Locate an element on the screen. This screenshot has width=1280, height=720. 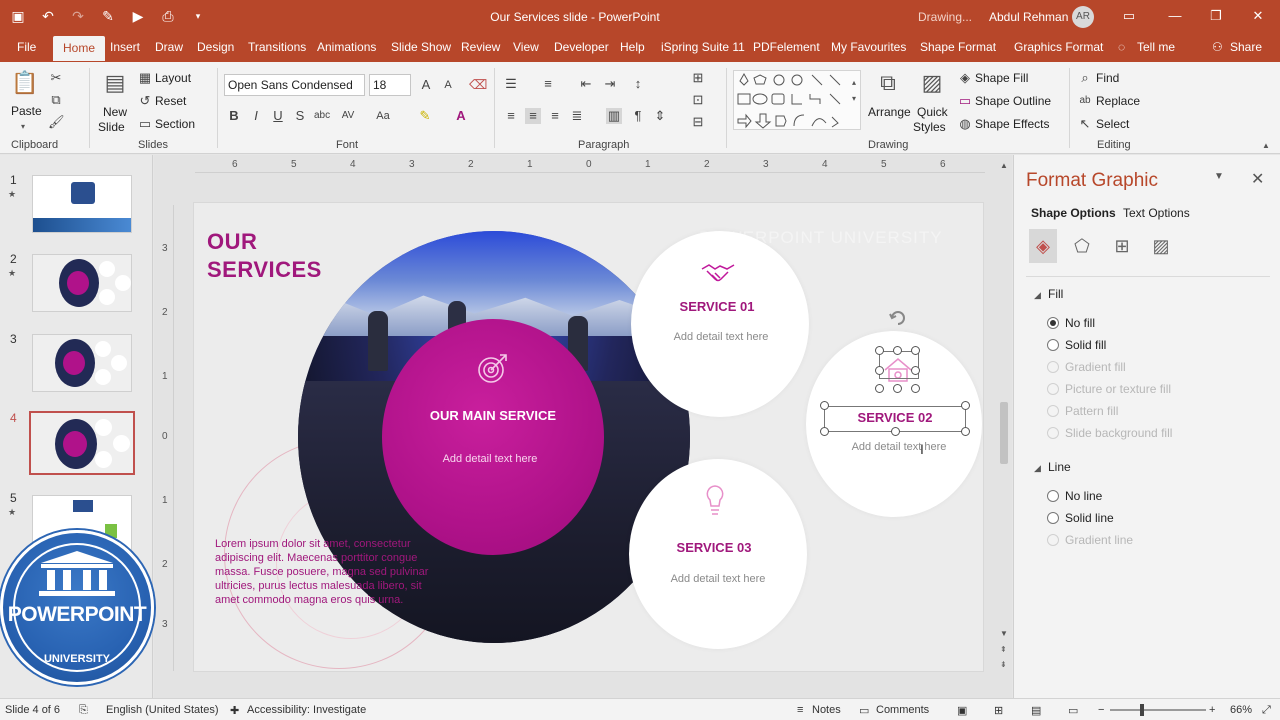
reset-icon: ↺ is located at coordinates (145, 101).